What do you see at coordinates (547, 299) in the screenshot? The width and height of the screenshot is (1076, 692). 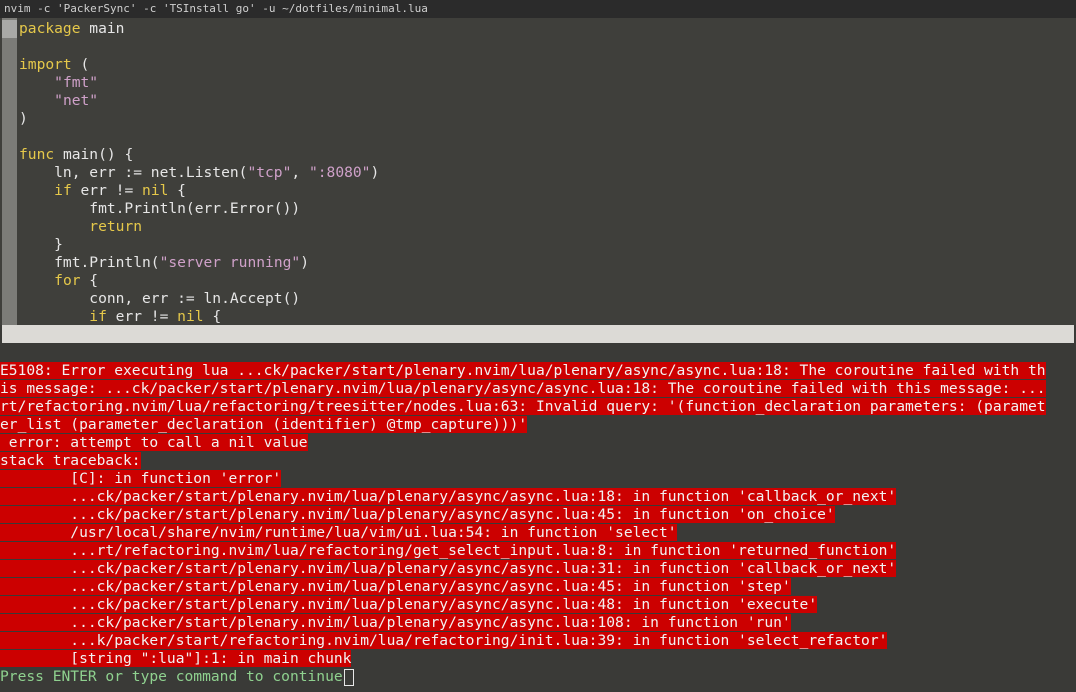 I see `code-line: conn, err := ln.Accept()` at bounding box center [547, 299].